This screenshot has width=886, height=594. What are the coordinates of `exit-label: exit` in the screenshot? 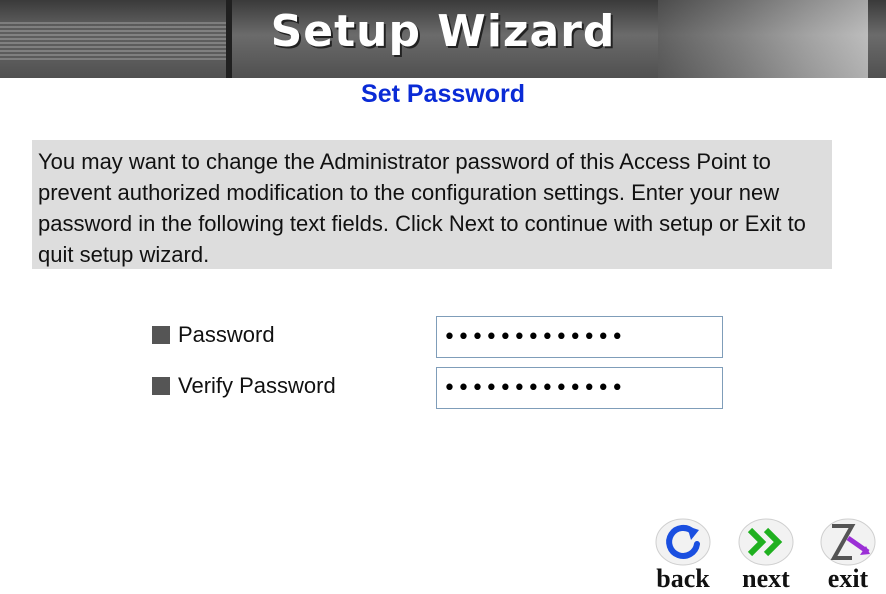 It's located at (848, 578).